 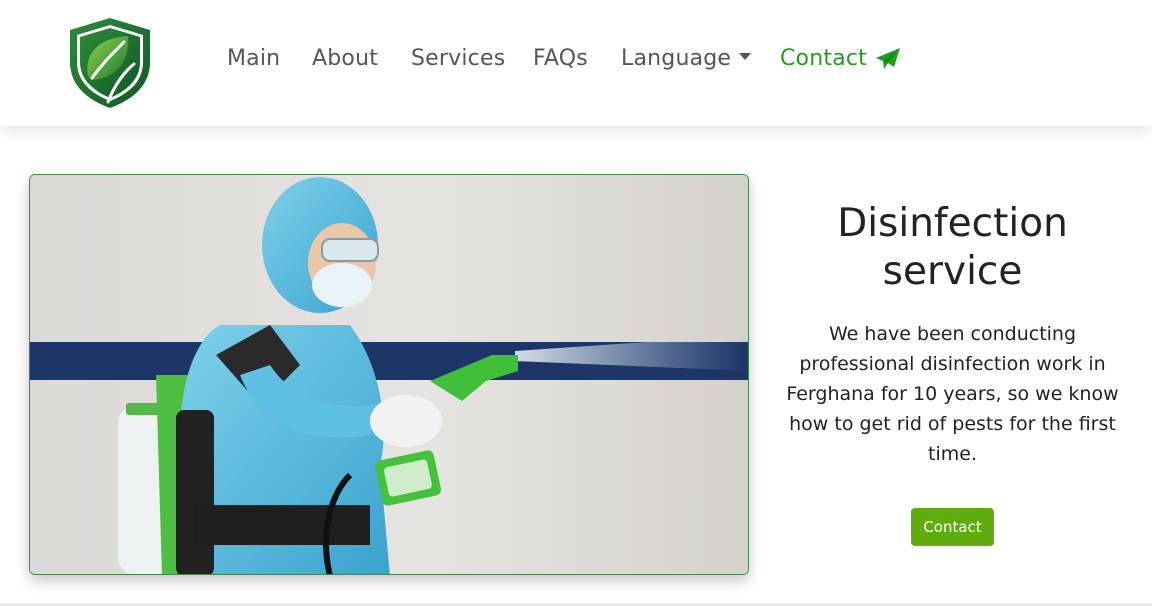 What do you see at coordinates (110, 63) in the screenshot?
I see `shield-leaf-logo` at bounding box center [110, 63].